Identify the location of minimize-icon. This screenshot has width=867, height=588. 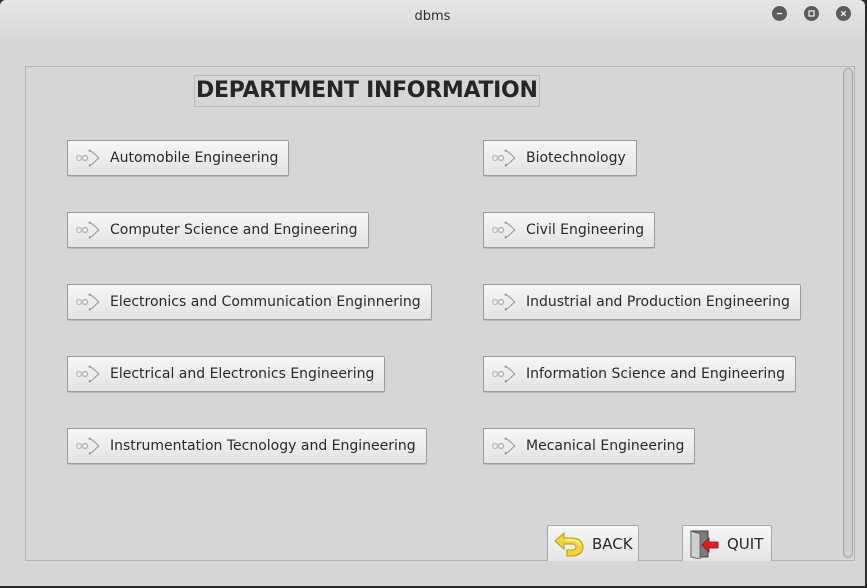
(779, 13).